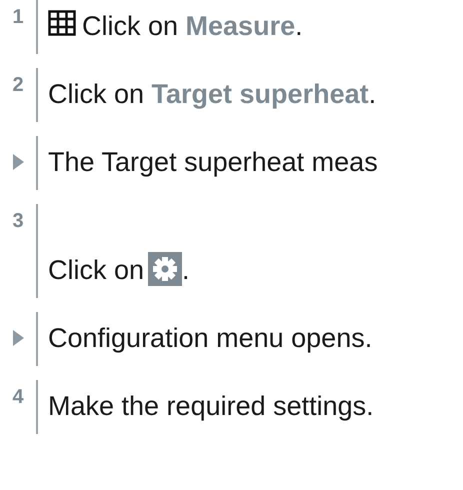 The height and width of the screenshot is (490, 463). What do you see at coordinates (212, 94) in the screenshot?
I see `instruction-text: Click on Target superheat.` at bounding box center [212, 94].